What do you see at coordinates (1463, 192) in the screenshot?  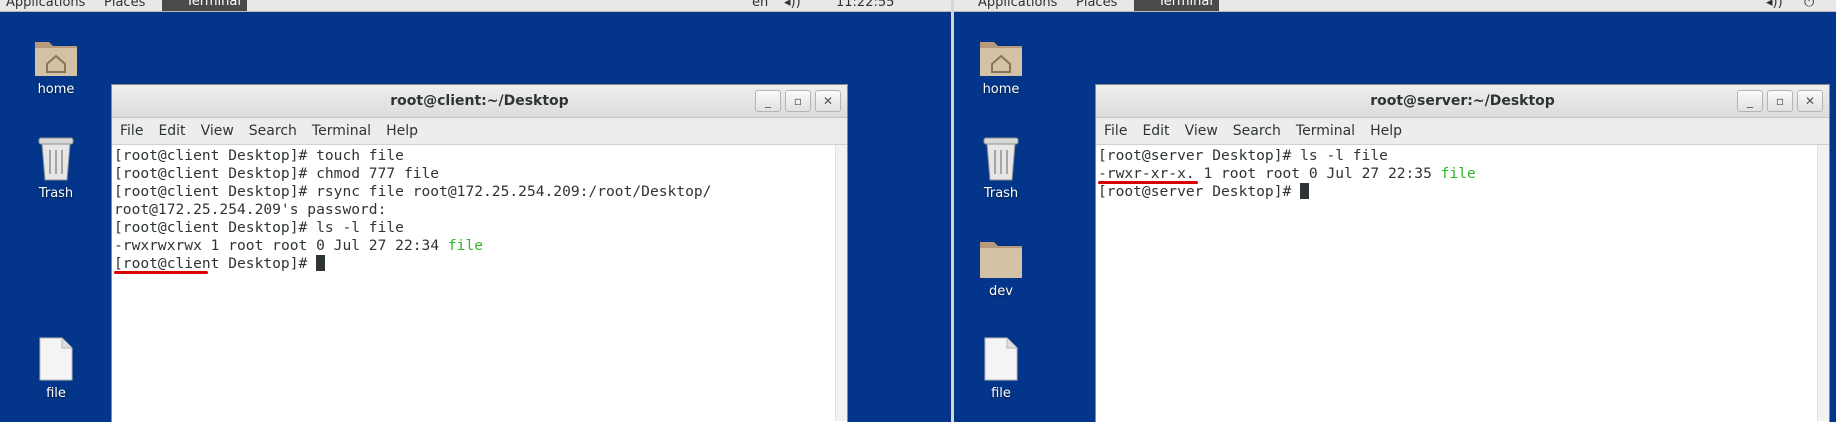 I see `prompt-line: [root@server Desktop]#` at bounding box center [1463, 192].